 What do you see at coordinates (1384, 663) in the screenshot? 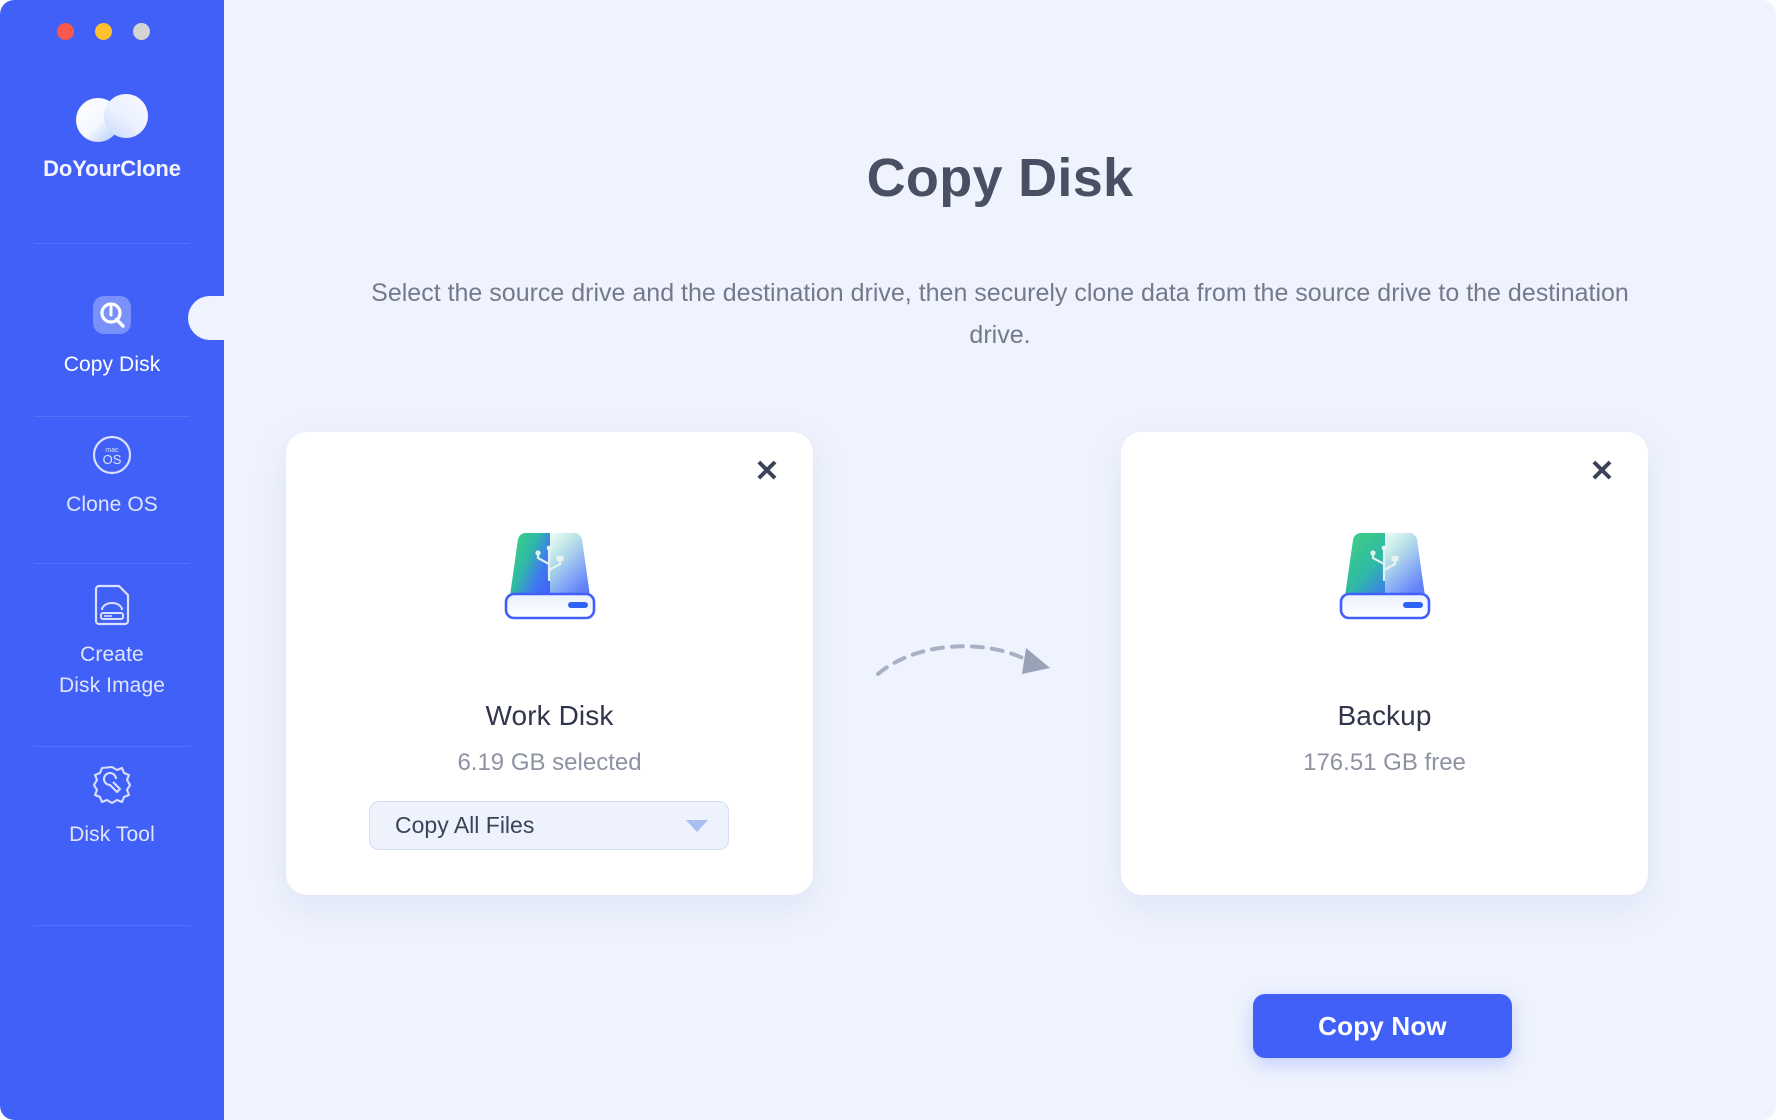
I see `destination-disk-card: ✕ Backup 176.51 GB free` at bounding box center [1384, 663].